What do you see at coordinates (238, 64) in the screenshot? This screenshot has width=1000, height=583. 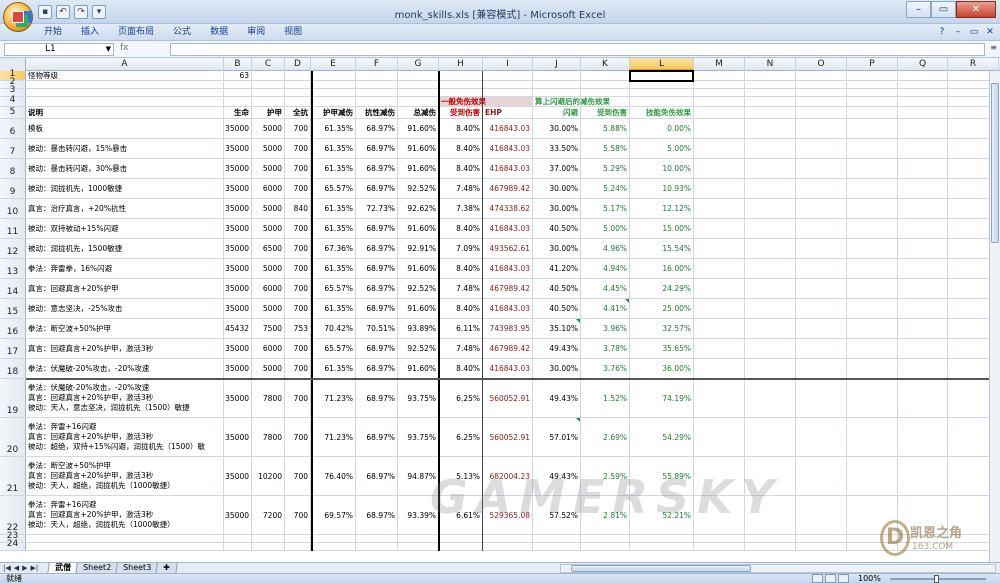 I see `column-header: B` at bounding box center [238, 64].